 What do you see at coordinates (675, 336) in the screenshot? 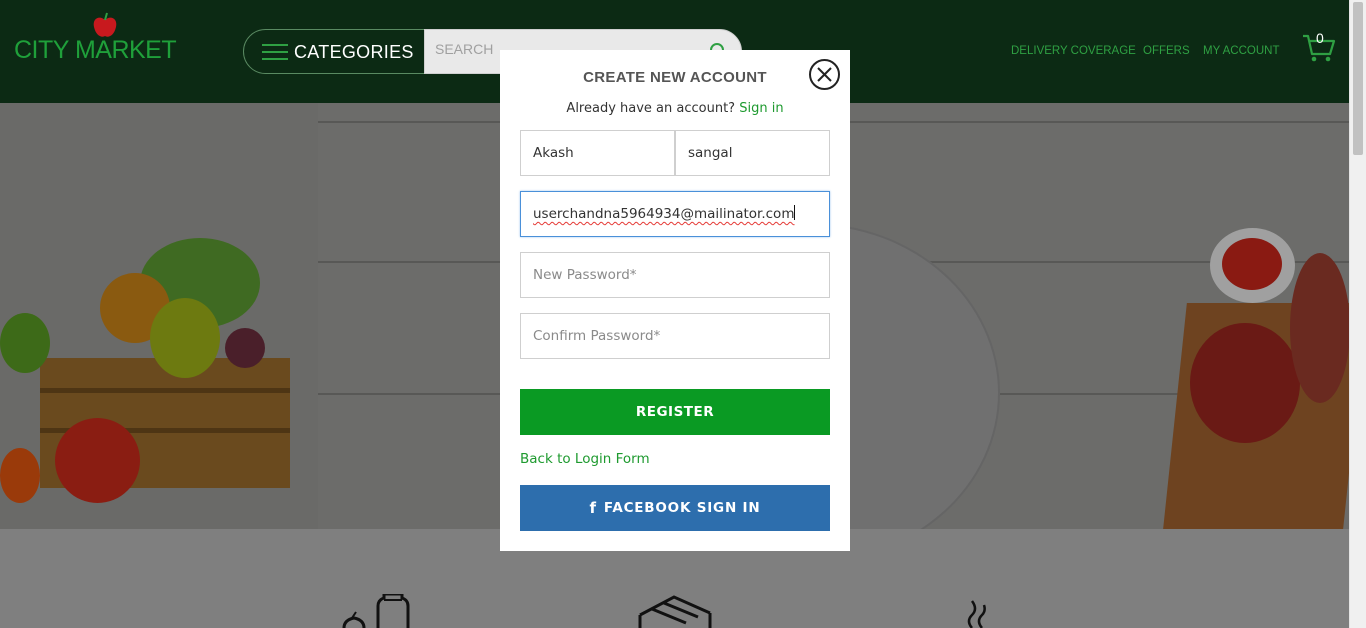
I see `confirm-password-field` at bounding box center [675, 336].